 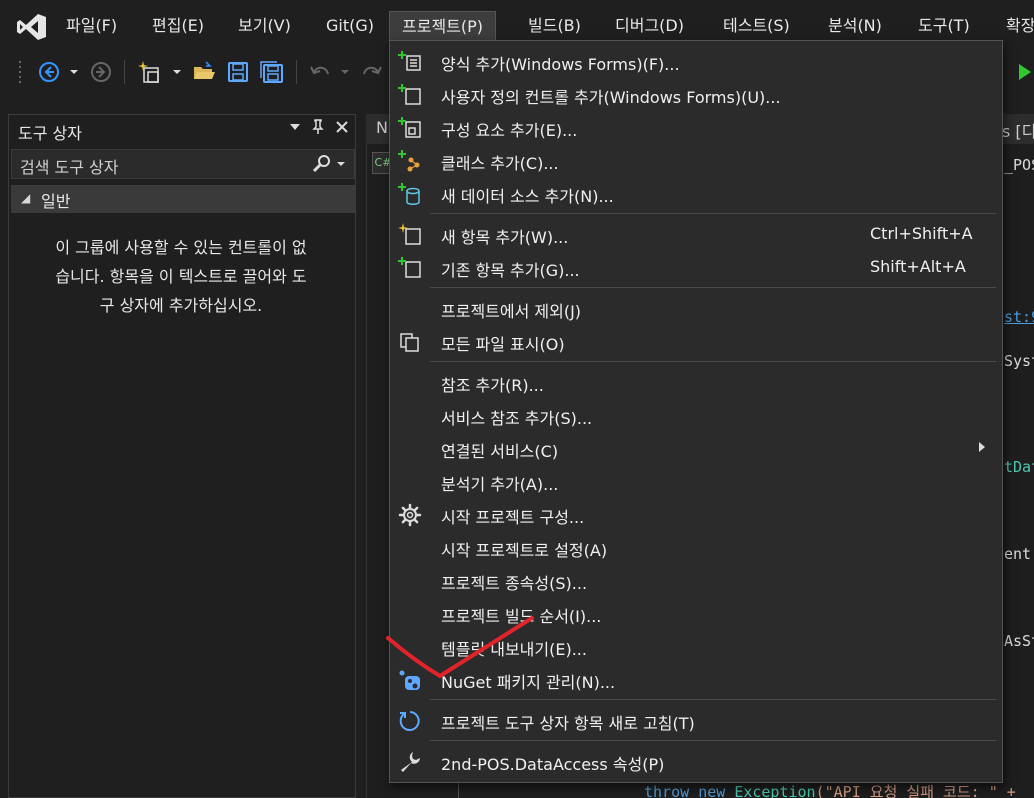 I want to click on editor-tab-right: s [디, so click(x=1018, y=129).